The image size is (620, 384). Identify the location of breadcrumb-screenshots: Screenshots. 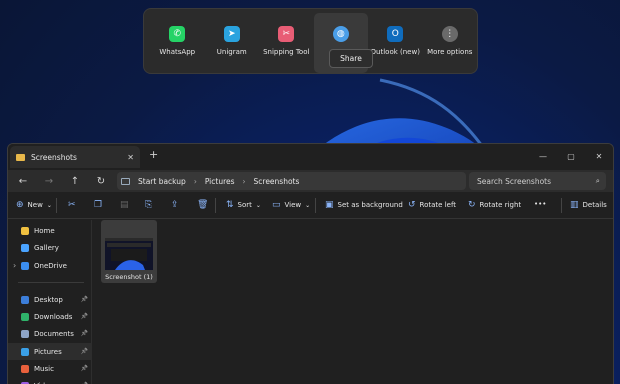
(277, 181).